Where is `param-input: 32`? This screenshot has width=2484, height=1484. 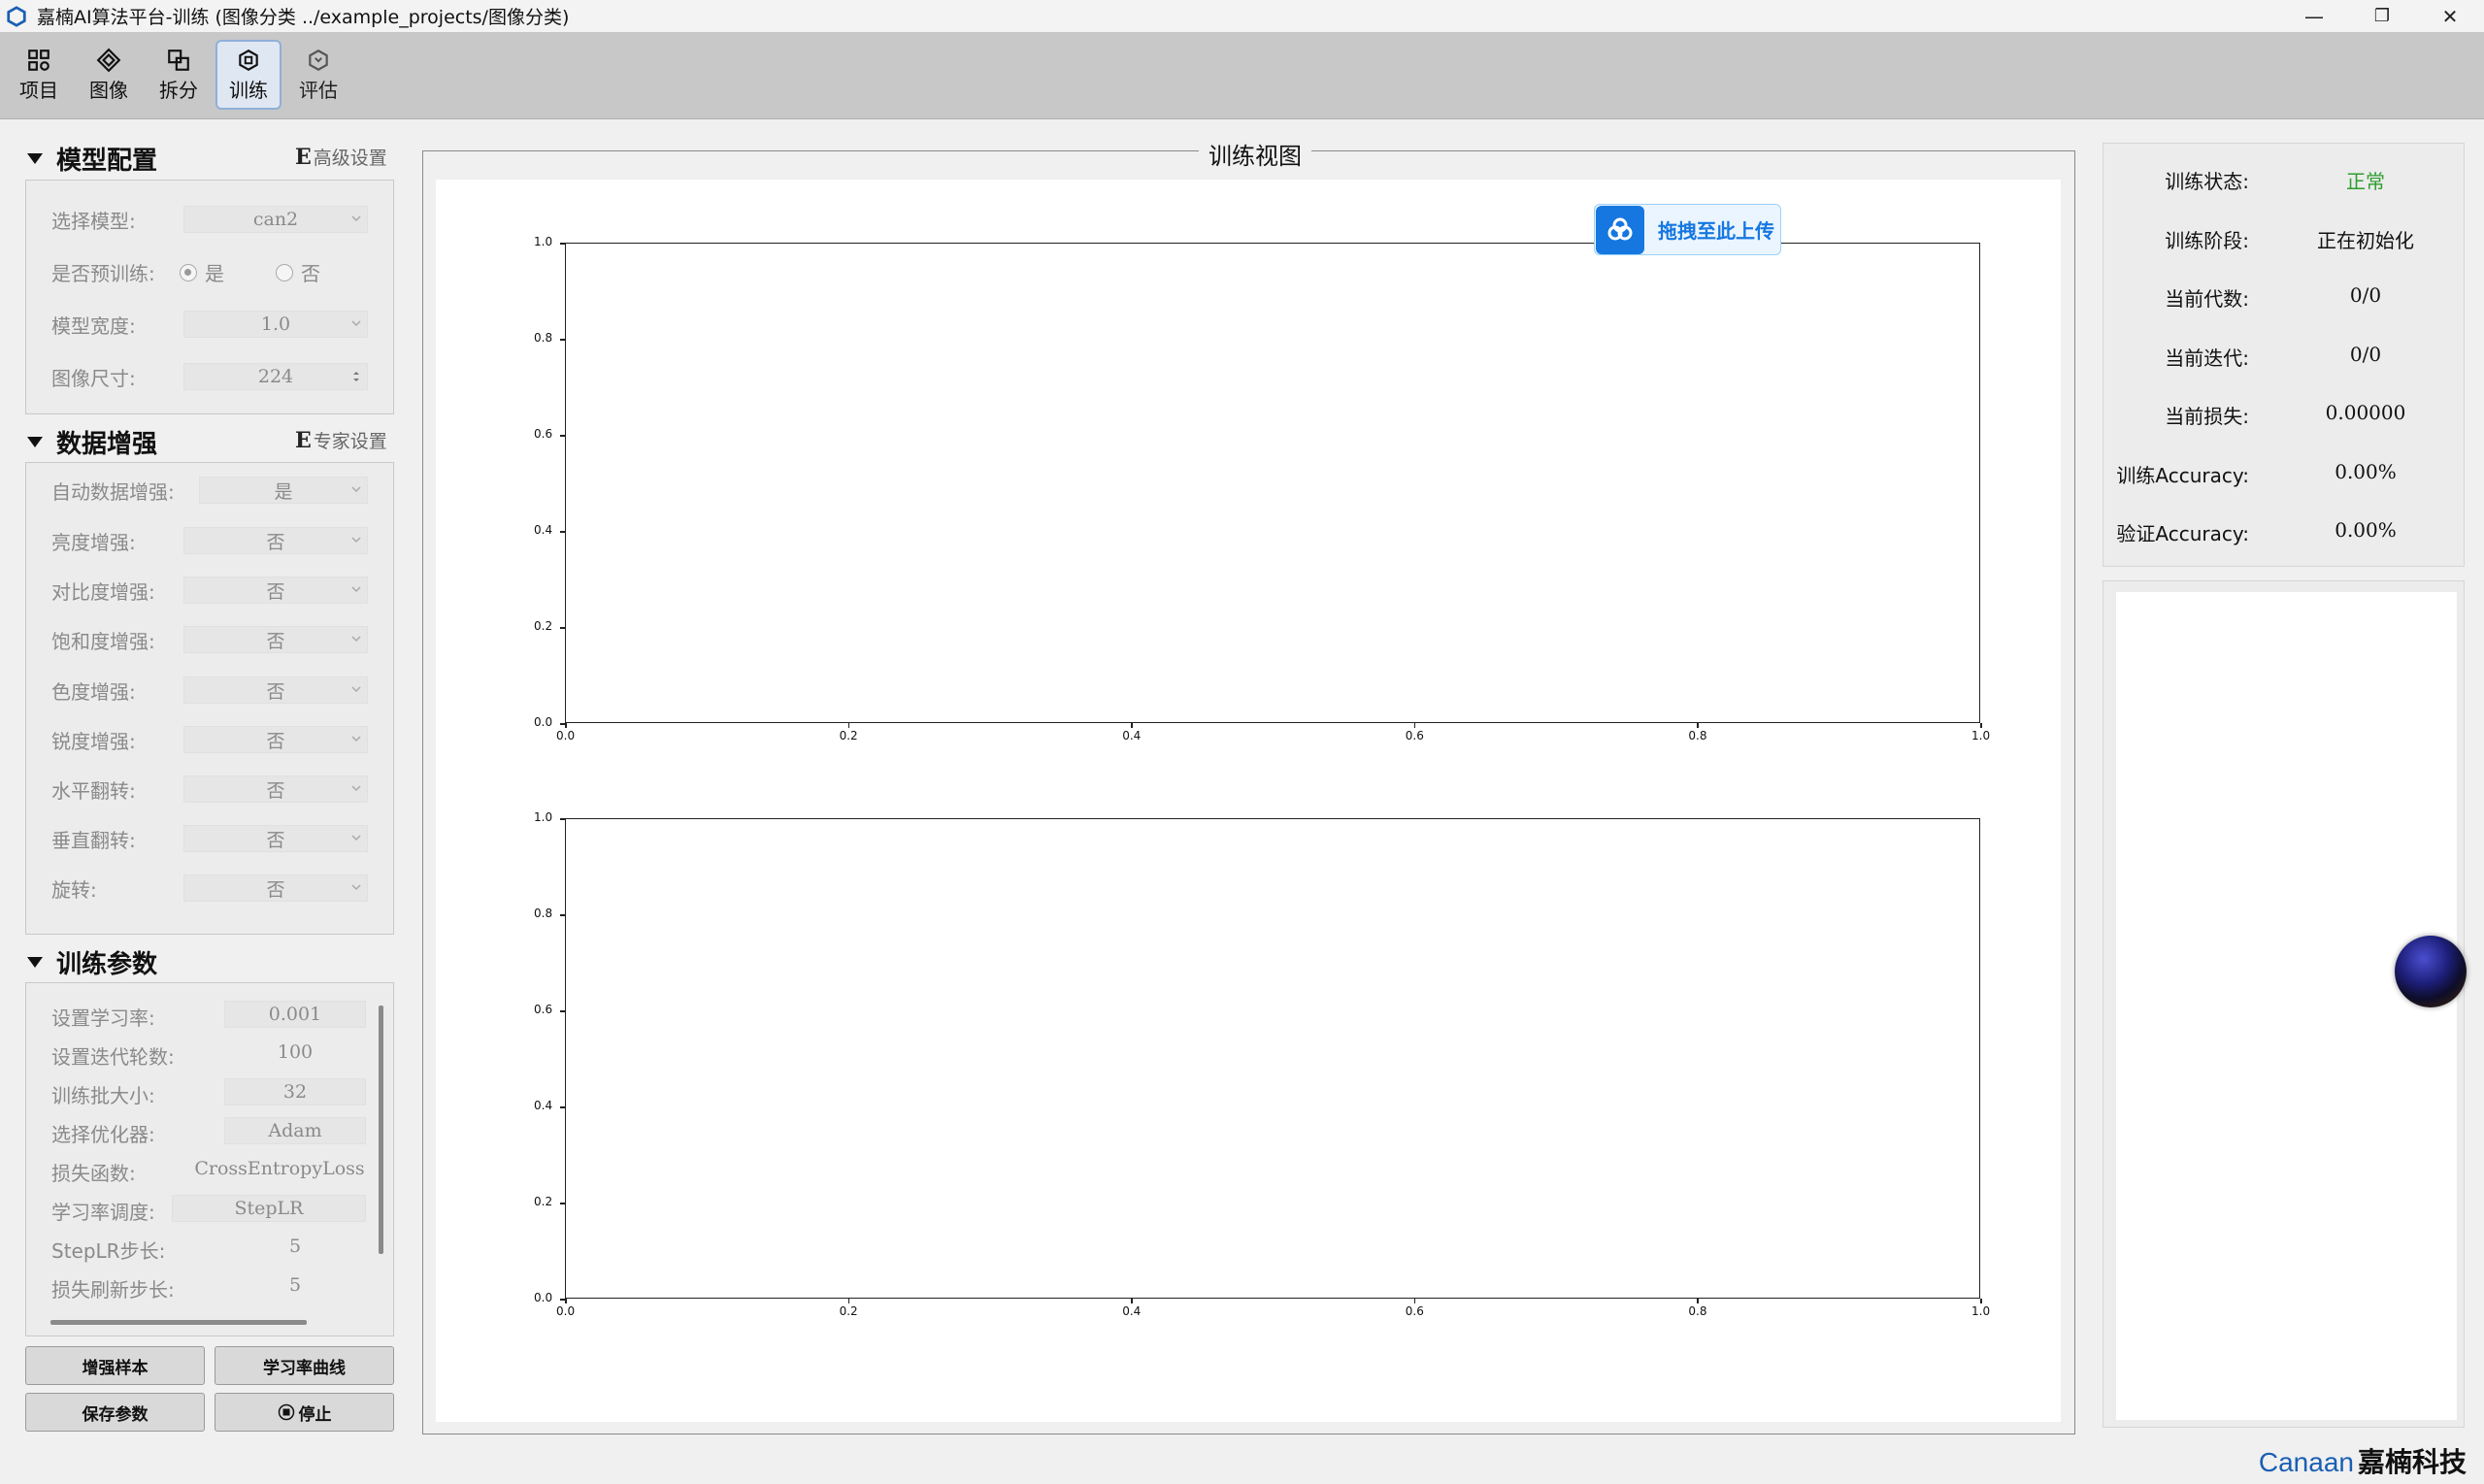 param-input: 32 is located at coordinates (295, 1091).